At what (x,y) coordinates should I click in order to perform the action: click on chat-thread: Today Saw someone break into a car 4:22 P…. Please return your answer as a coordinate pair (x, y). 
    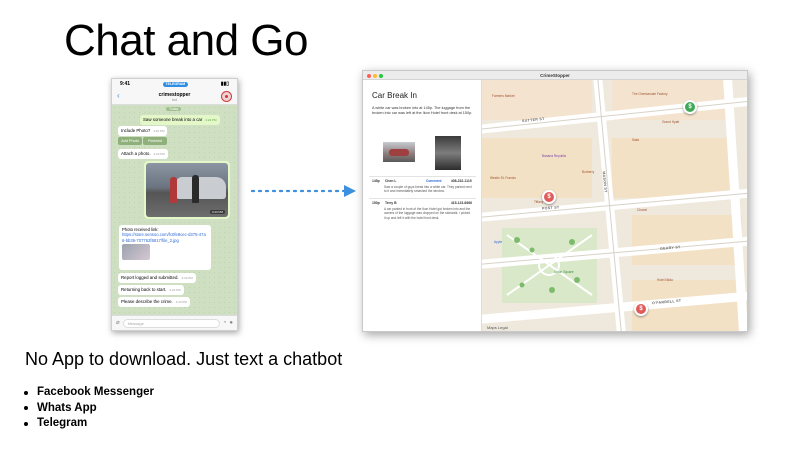
    Looking at the image, I should click on (174, 211).